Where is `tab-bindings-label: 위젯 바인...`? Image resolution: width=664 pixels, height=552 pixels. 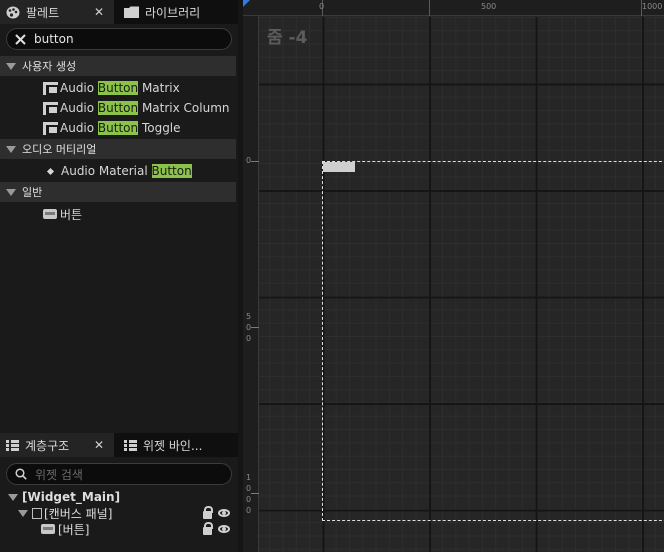 tab-bindings-label: 위젯 바인... is located at coordinates (173, 445).